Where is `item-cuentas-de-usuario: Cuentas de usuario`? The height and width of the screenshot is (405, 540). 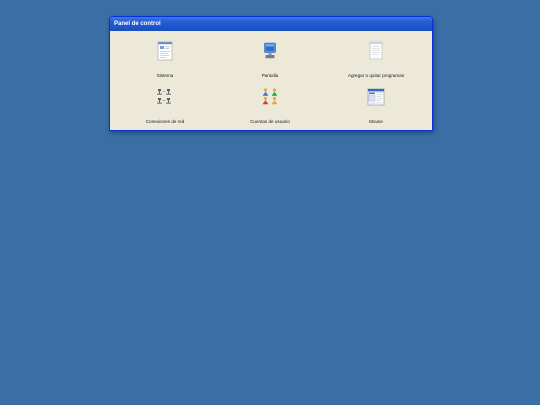
item-cuentas-de-usuario: Cuentas de usuario is located at coordinates (270, 105).